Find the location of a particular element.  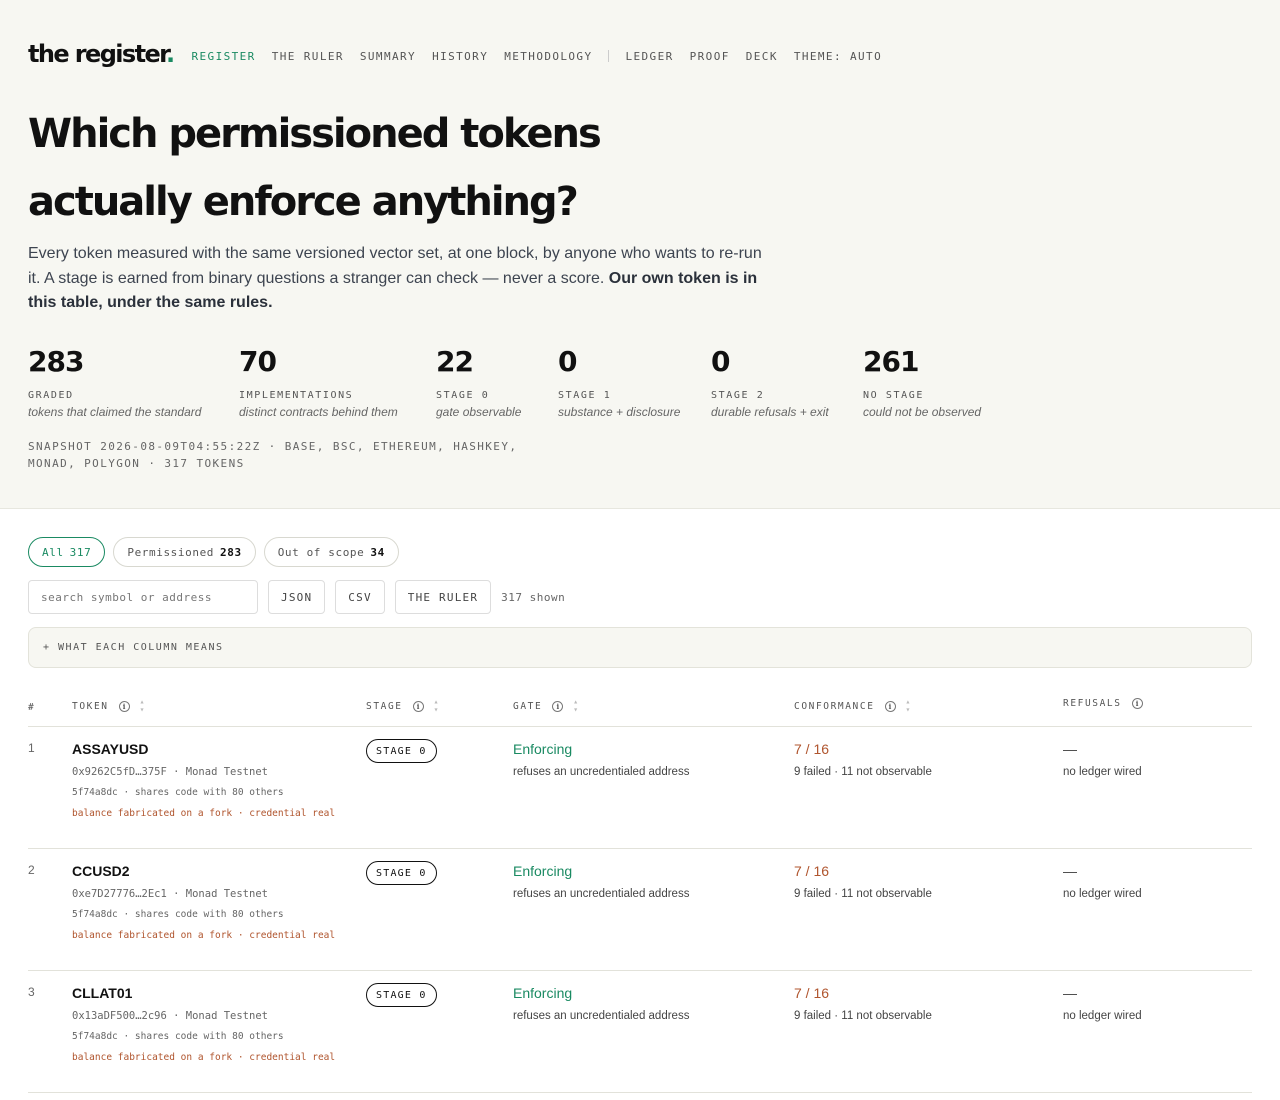

header-index: # is located at coordinates (32, 707).